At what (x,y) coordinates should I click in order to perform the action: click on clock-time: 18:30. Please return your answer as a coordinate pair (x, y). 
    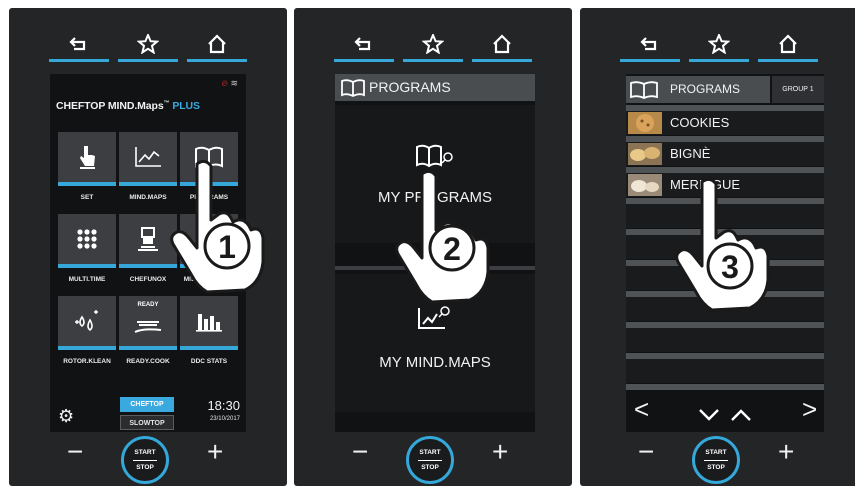
    Looking at the image, I should click on (223, 405).